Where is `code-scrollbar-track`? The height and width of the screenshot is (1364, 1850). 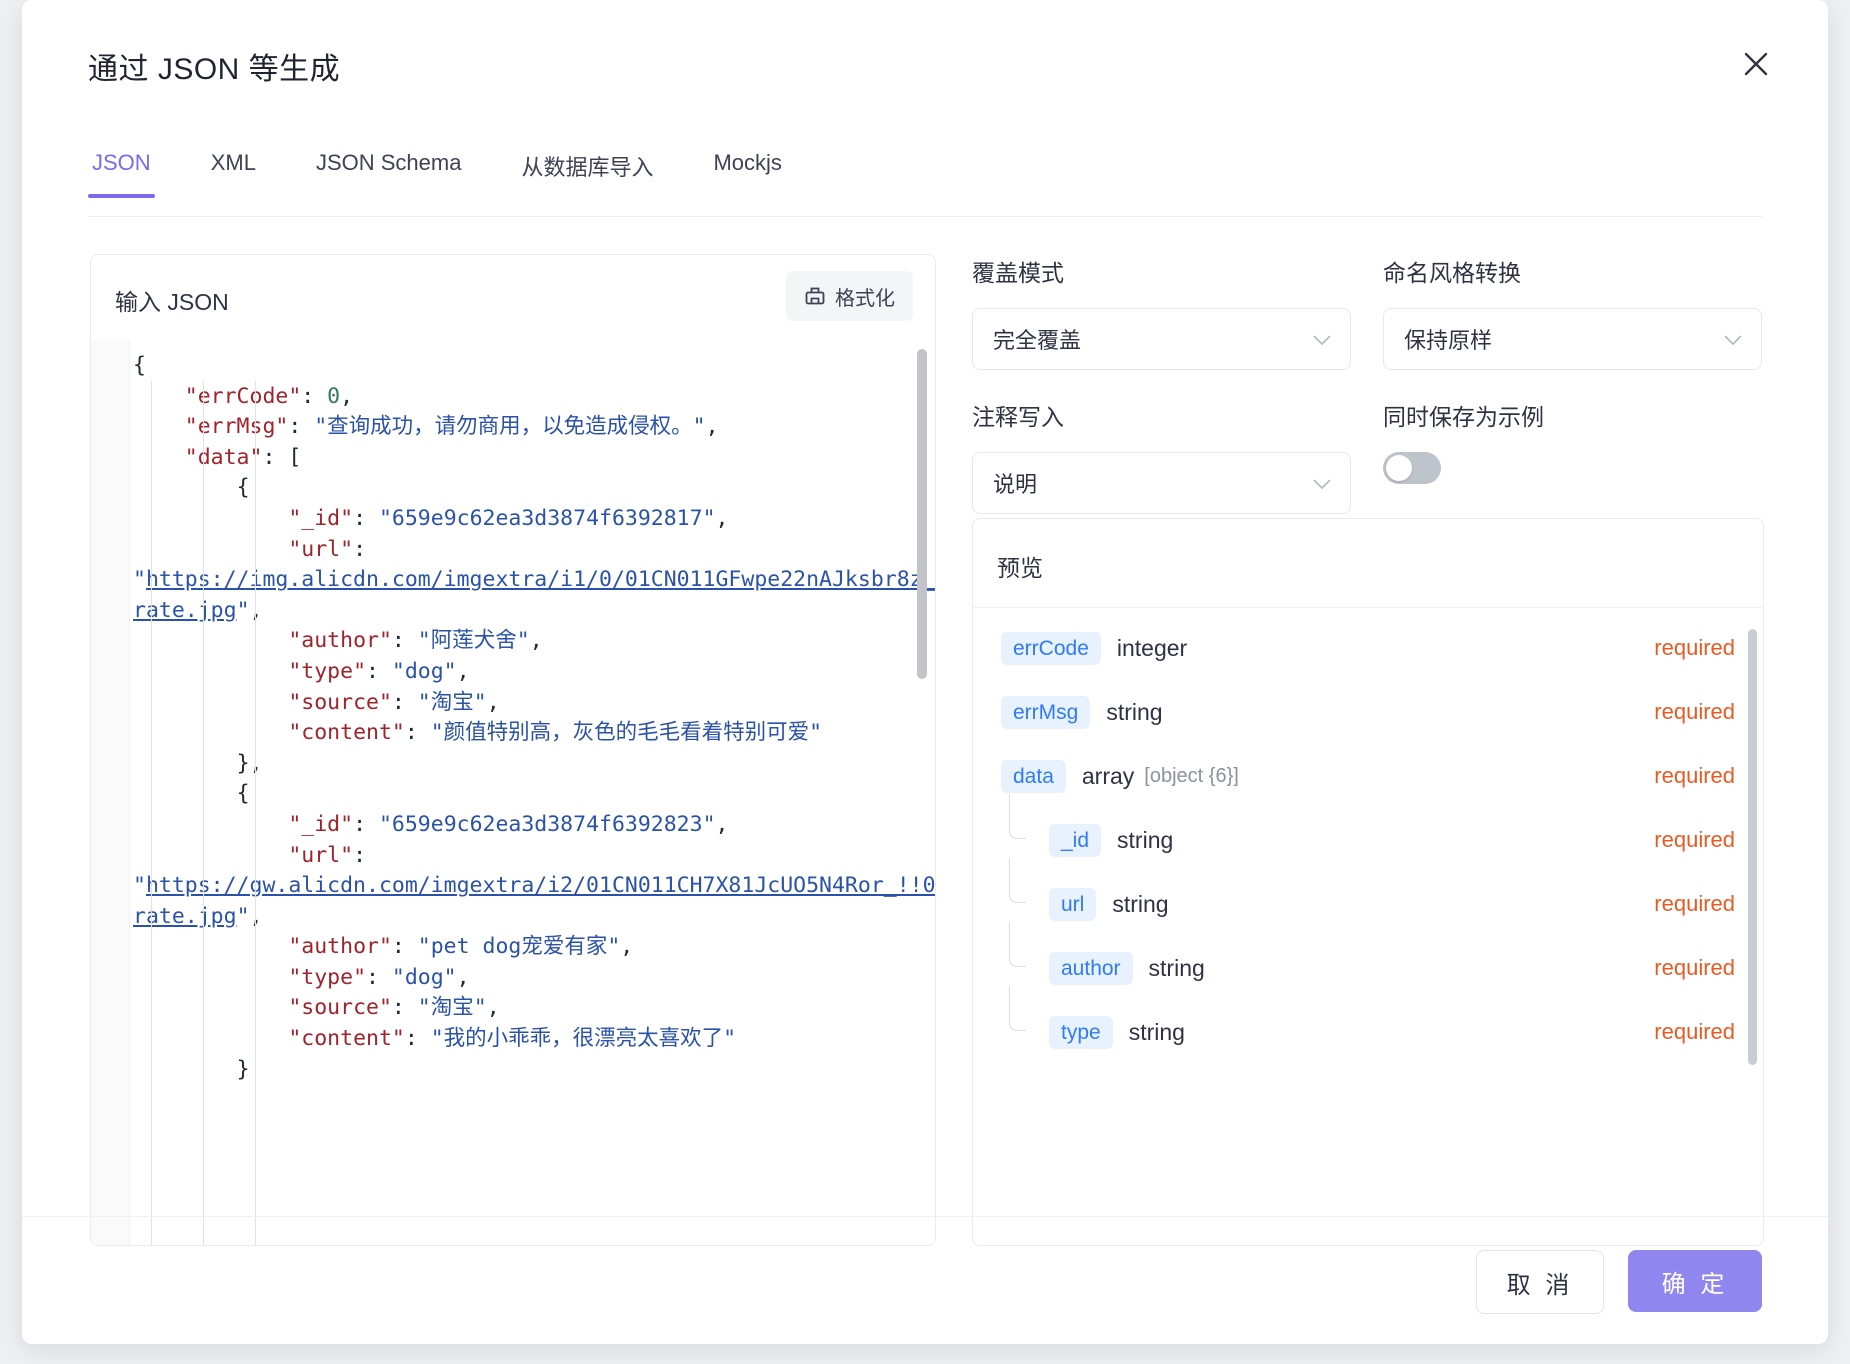
code-scrollbar-track is located at coordinates (924, 793).